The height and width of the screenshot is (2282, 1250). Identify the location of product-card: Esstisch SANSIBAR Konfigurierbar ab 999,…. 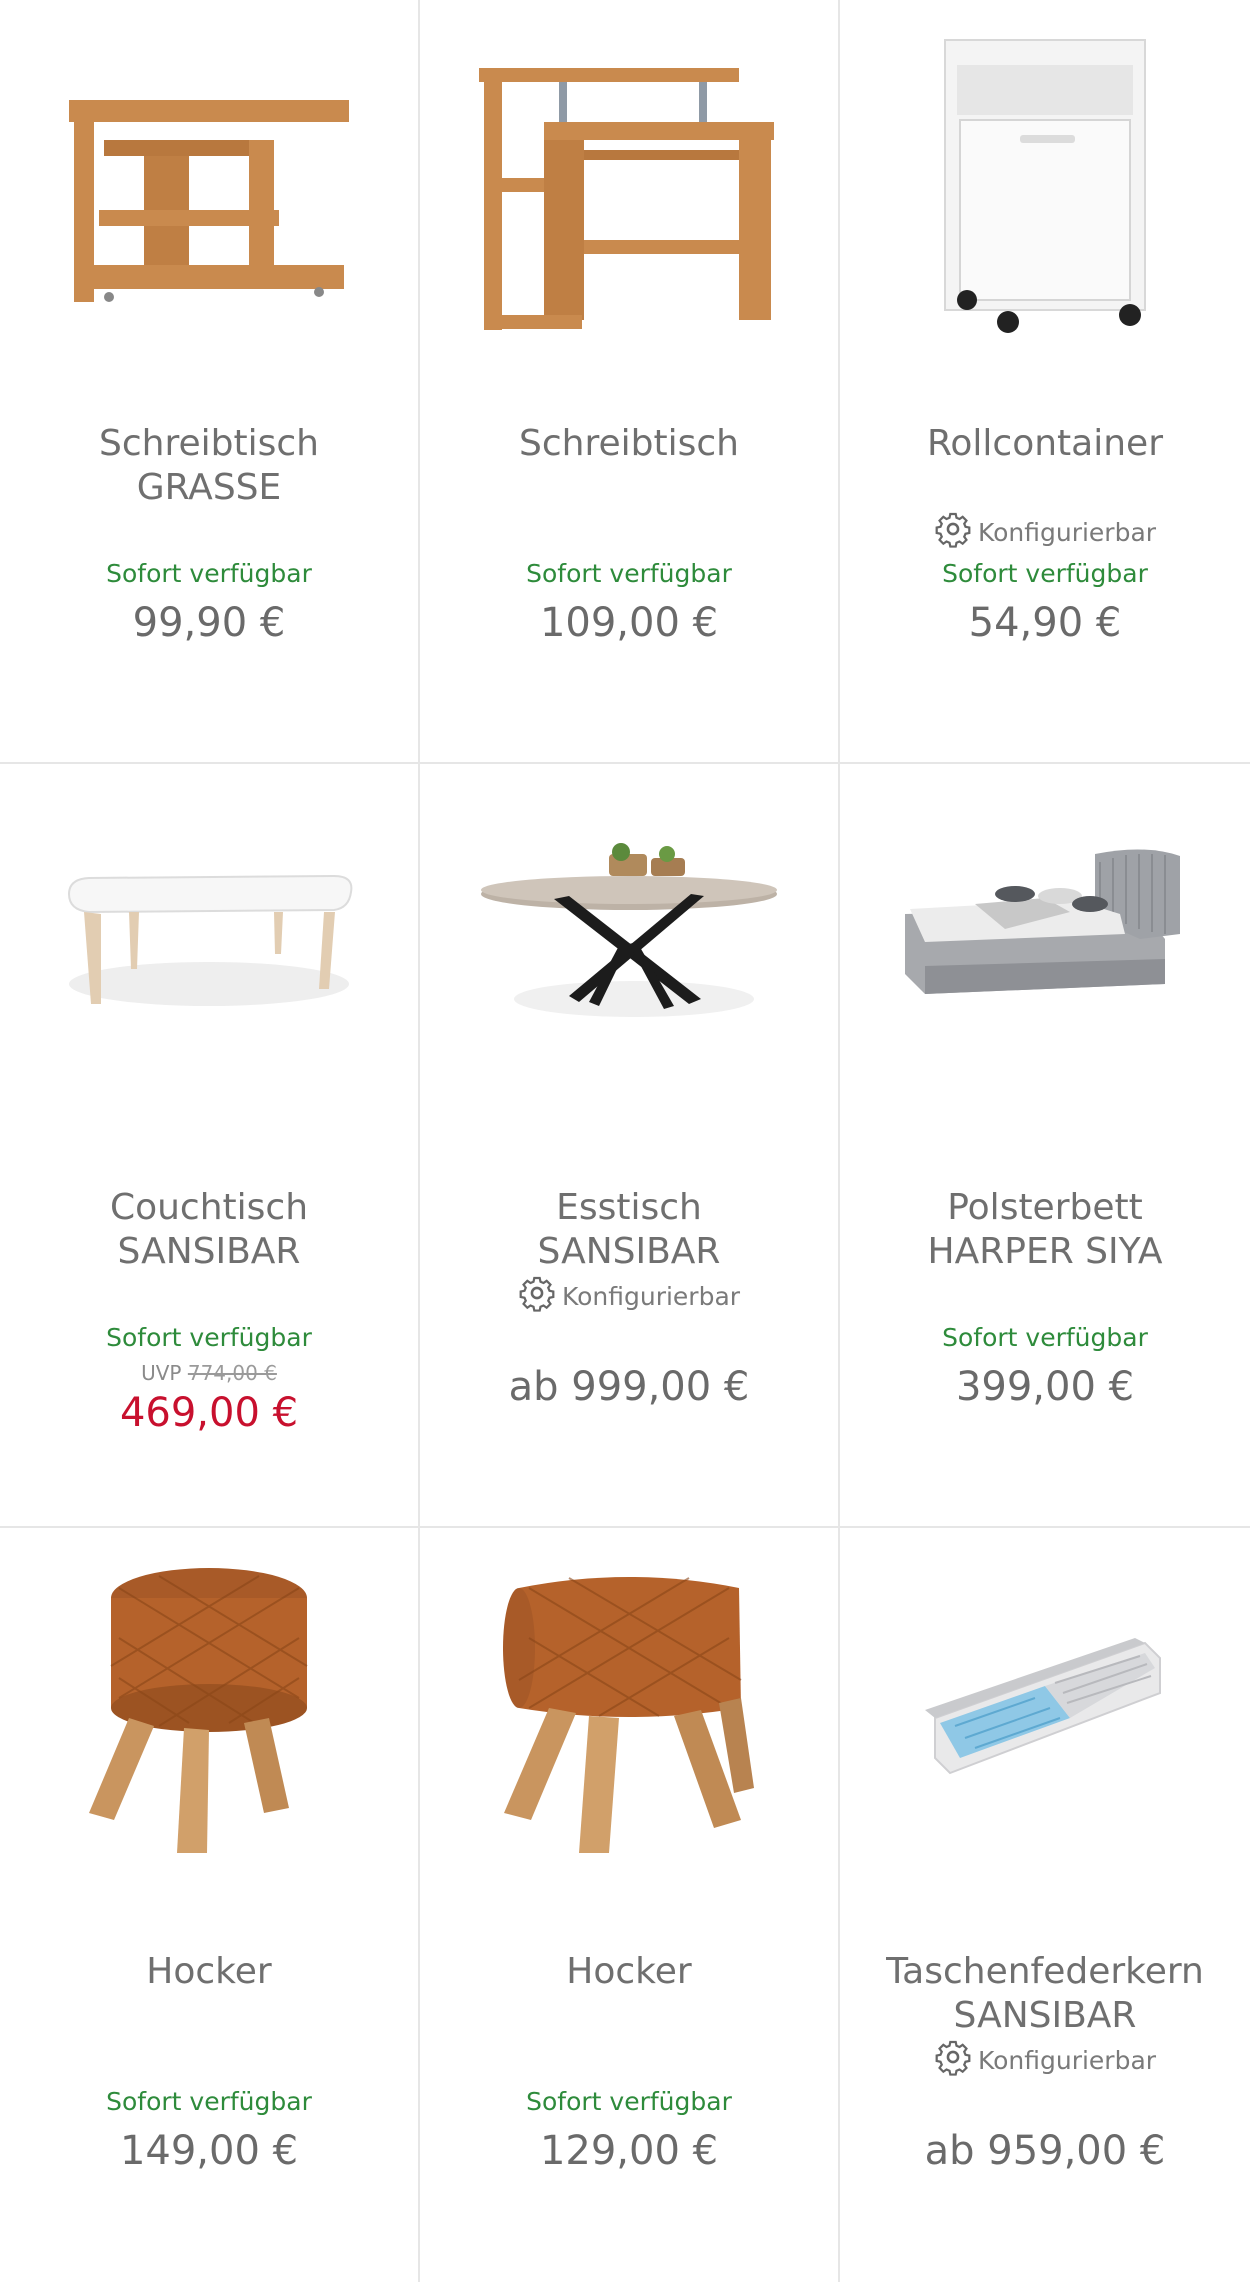
(629, 1145).